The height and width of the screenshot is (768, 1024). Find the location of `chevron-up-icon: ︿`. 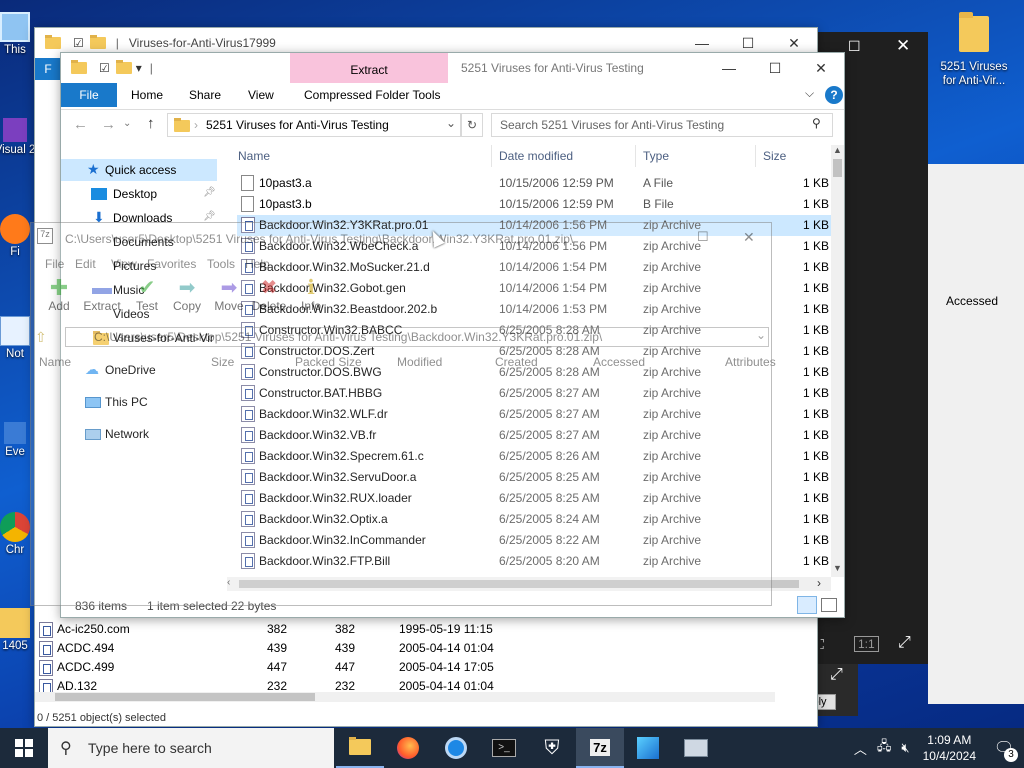

chevron-up-icon: ︿ is located at coordinates (860, 748).